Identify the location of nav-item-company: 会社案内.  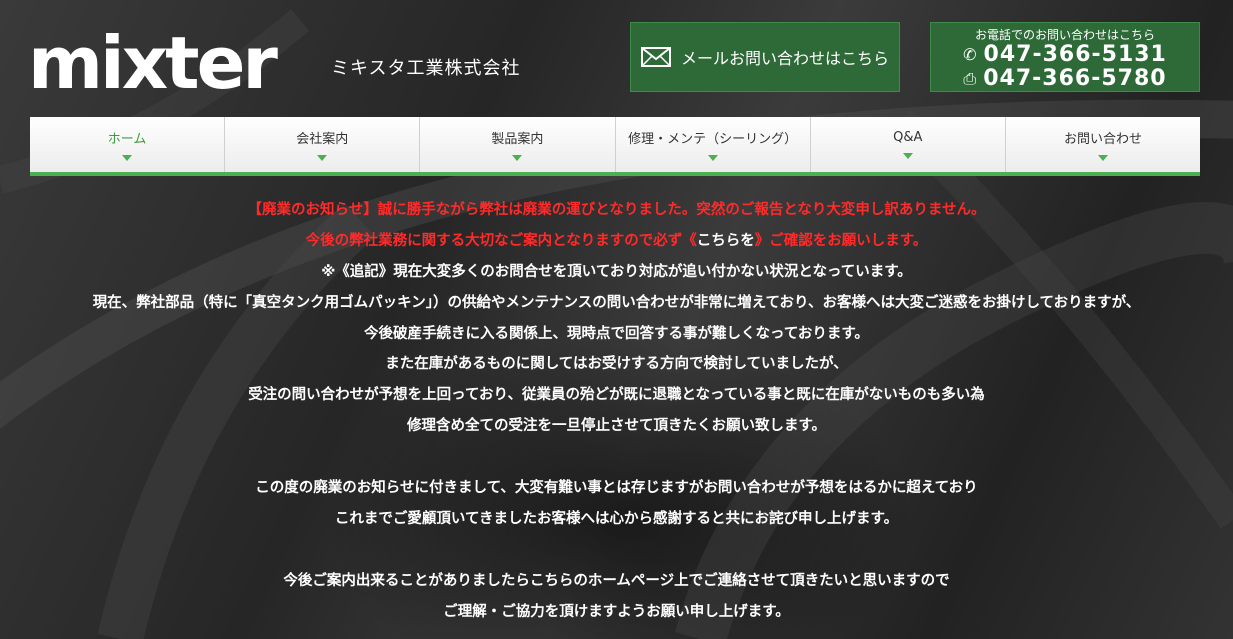
(323, 144).